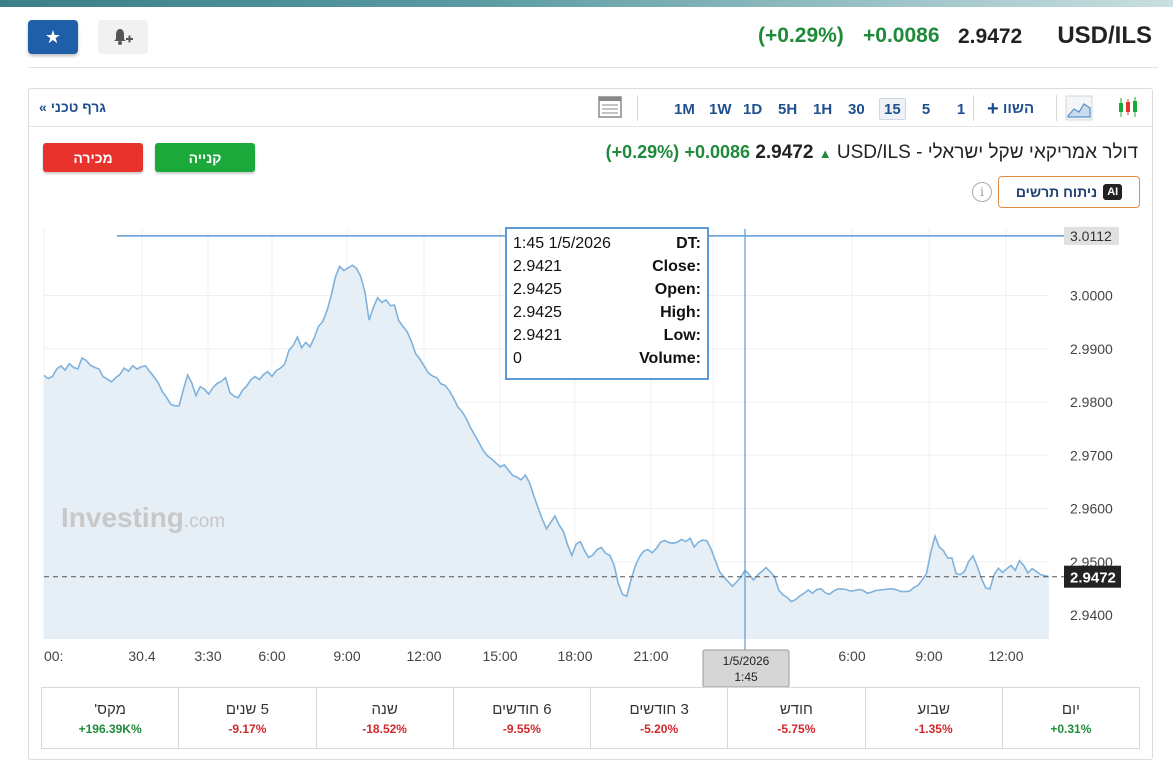 This screenshot has height=774, width=1173. I want to click on period-change: -5.20%, so click(659, 728).